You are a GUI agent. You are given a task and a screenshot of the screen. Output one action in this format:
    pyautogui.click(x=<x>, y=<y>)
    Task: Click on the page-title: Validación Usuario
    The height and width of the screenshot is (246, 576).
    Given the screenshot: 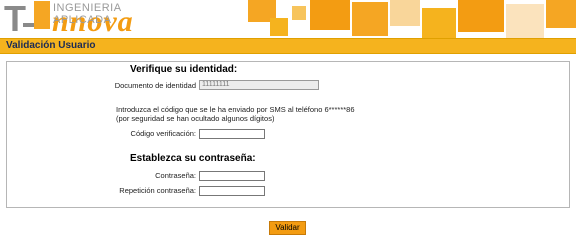 What is the action you would take?
    pyautogui.click(x=51, y=45)
    